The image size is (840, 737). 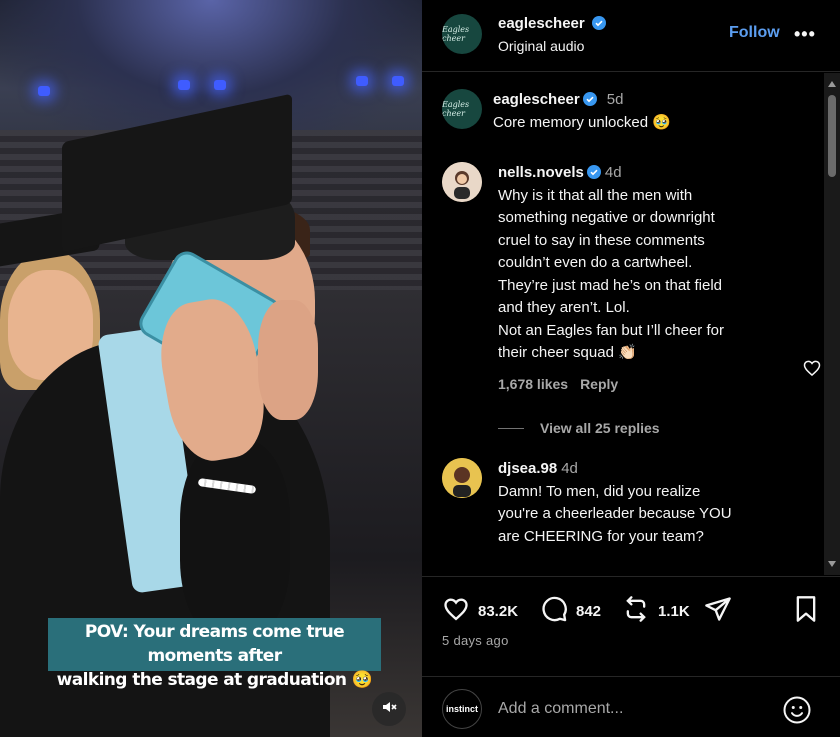 I want to click on repost-icon, so click(x=640, y=611).